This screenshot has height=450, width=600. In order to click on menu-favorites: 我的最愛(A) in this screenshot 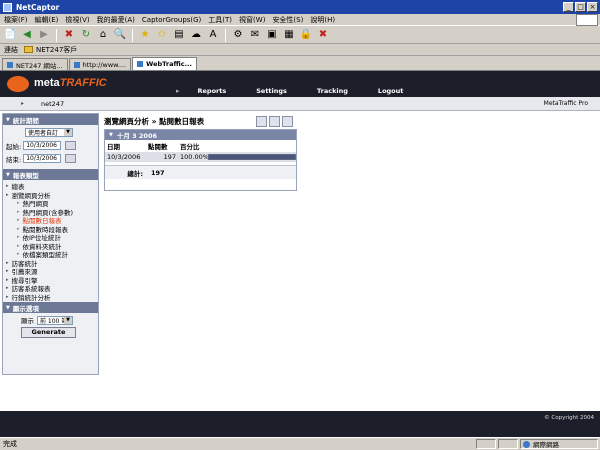, I will do `click(116, 20)`.